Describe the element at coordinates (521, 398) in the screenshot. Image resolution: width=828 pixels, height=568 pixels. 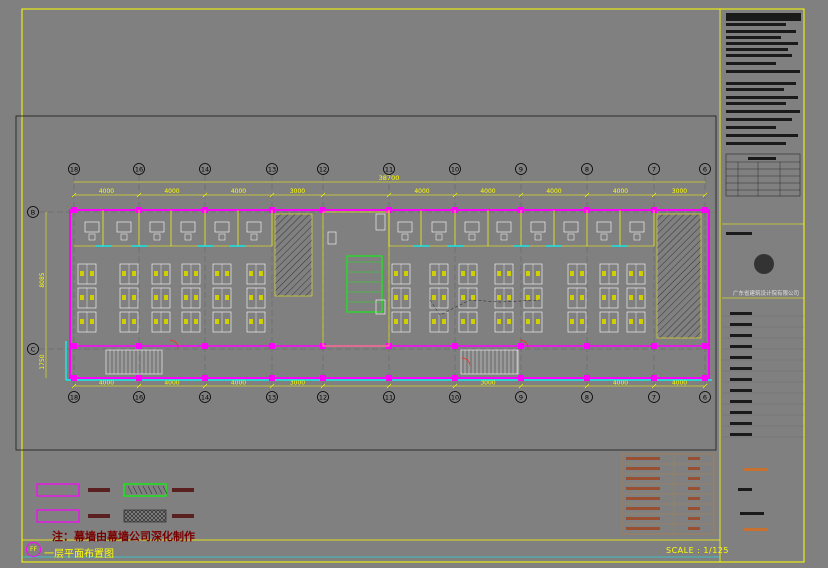
I see `axis-label: 9` at that location.